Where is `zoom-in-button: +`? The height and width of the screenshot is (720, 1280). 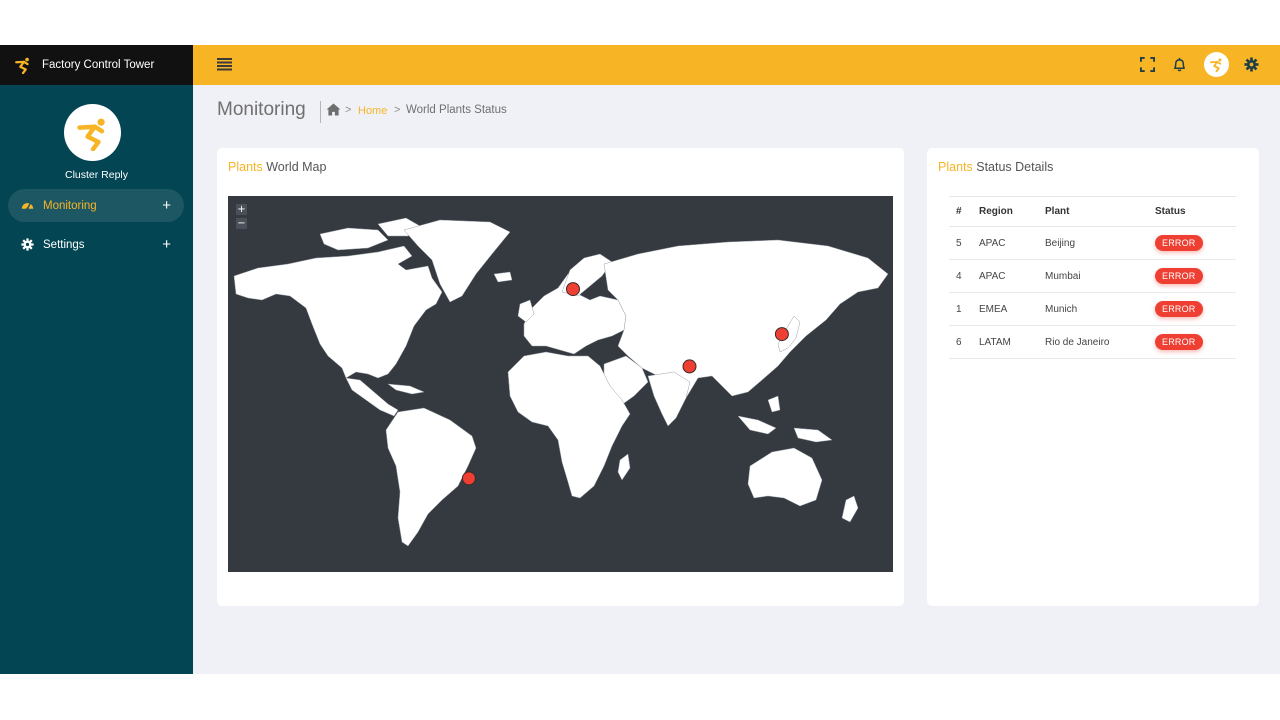
zoom-in-button: + is located at coordinates (241, 209).